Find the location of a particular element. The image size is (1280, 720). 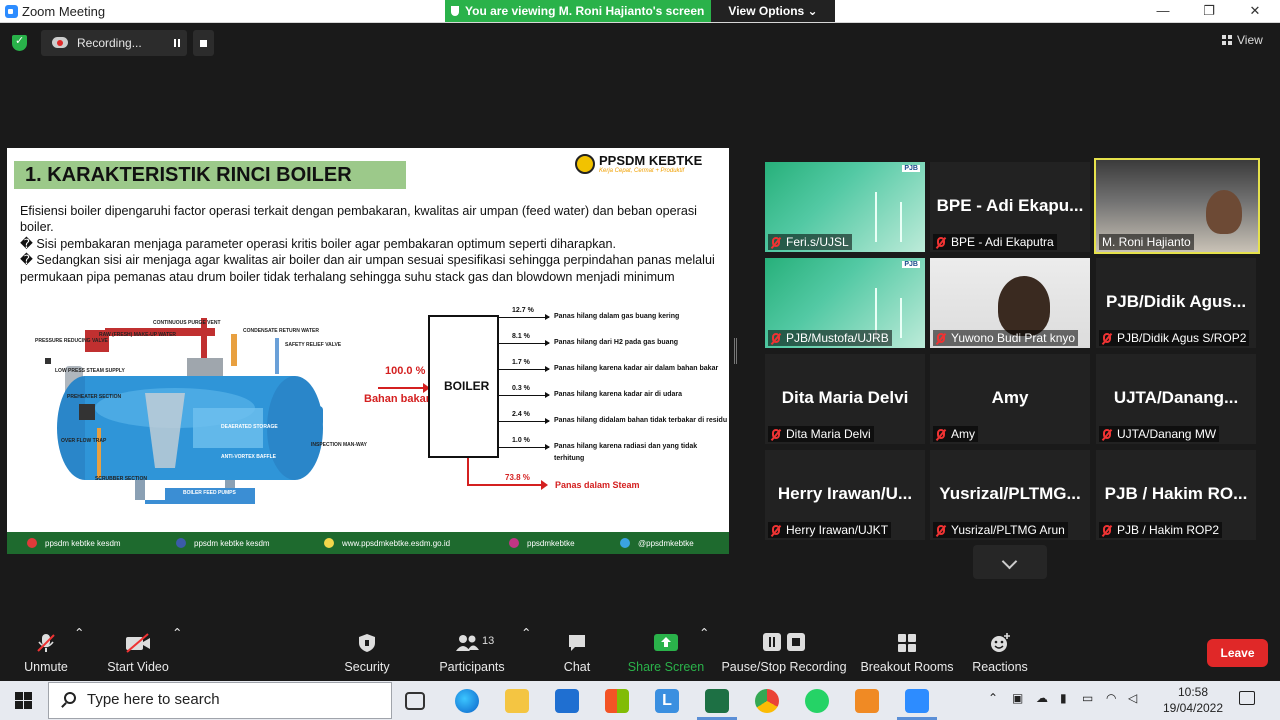

chat-button: Chat is located at coordinates (577, 653).